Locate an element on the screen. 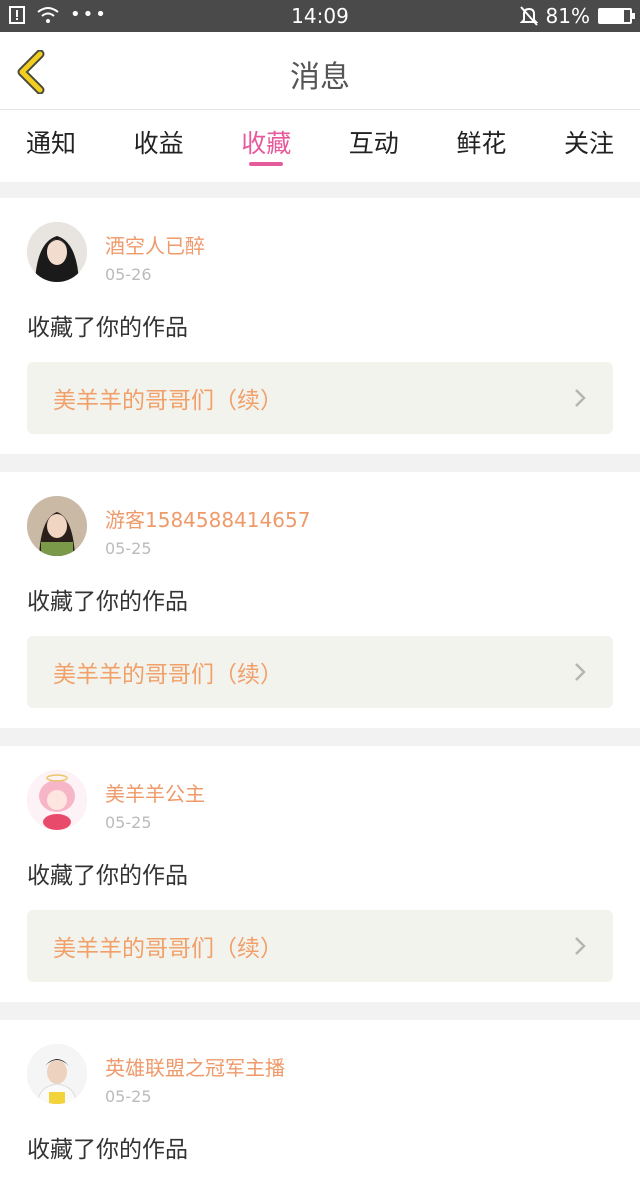 The image size is (640, 1204). mute-bell-icon is located at coordinates (528, 16).